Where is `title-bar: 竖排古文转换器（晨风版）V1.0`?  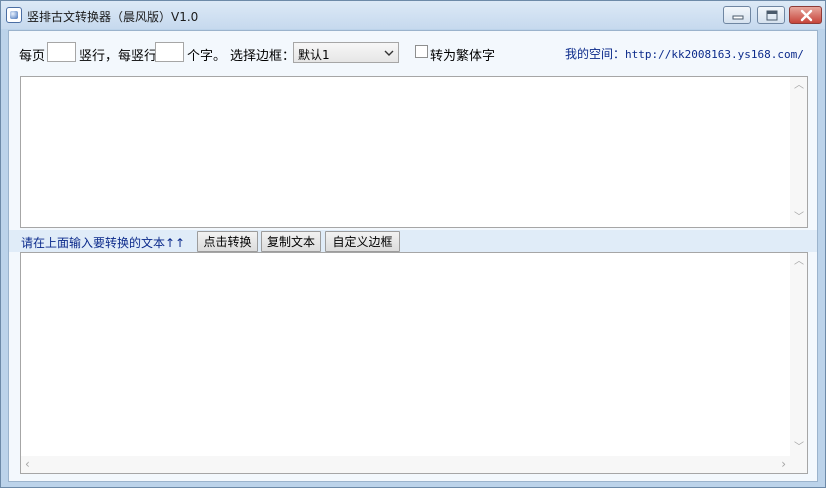 title-bar: 竖排古文转换器（晨风版）V1.0 is located at coordinates (413, 15).